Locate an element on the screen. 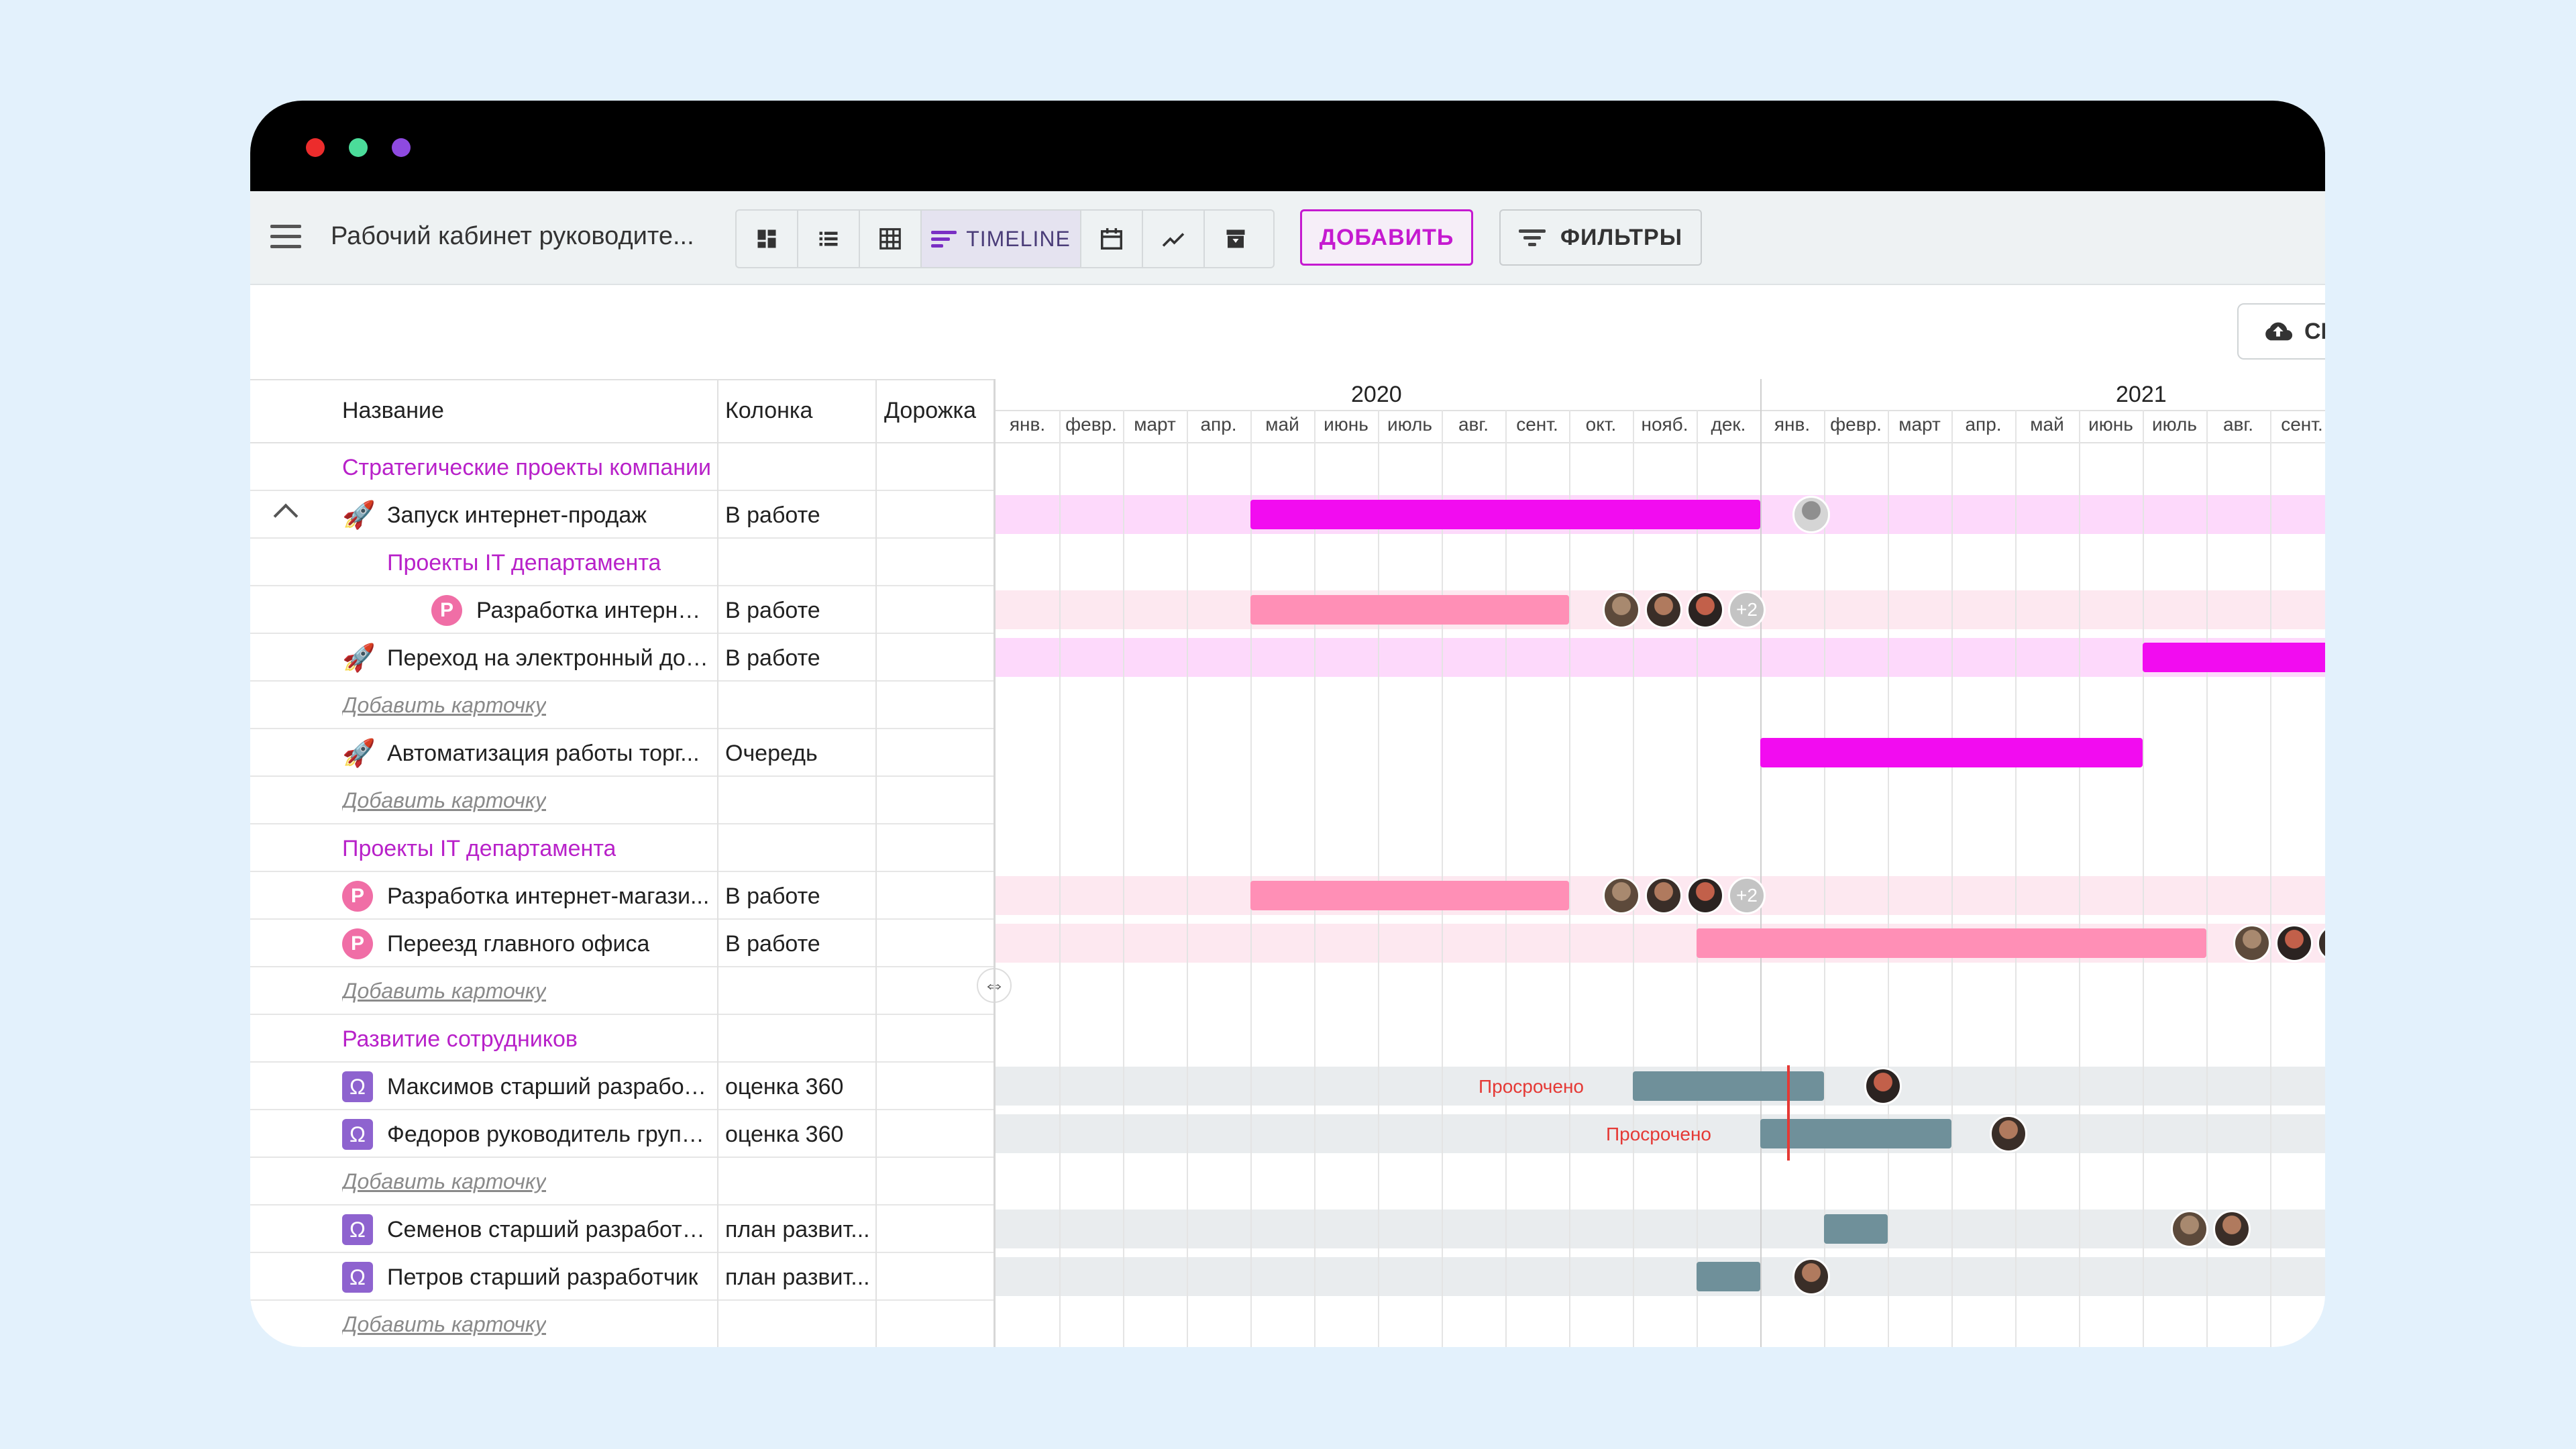  card-row: 🚀 Автоматизация работы торг... Очередь is located at coordinates (622, 753).